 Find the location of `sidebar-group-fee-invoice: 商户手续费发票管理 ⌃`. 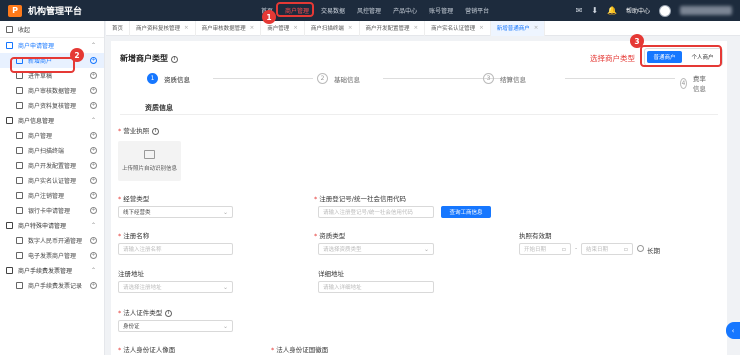

sidebar-group-fee-invoice: 商户手续费发票管理 ⌃ is located at coordinates (52, 270).